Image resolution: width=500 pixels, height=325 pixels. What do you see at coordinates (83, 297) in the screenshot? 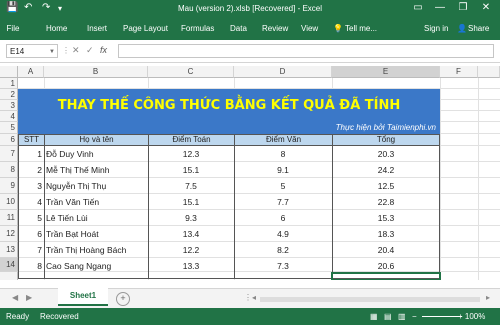
I see `sheet-tab-sheet1: Sheet1` at bounding box center [83, 297].